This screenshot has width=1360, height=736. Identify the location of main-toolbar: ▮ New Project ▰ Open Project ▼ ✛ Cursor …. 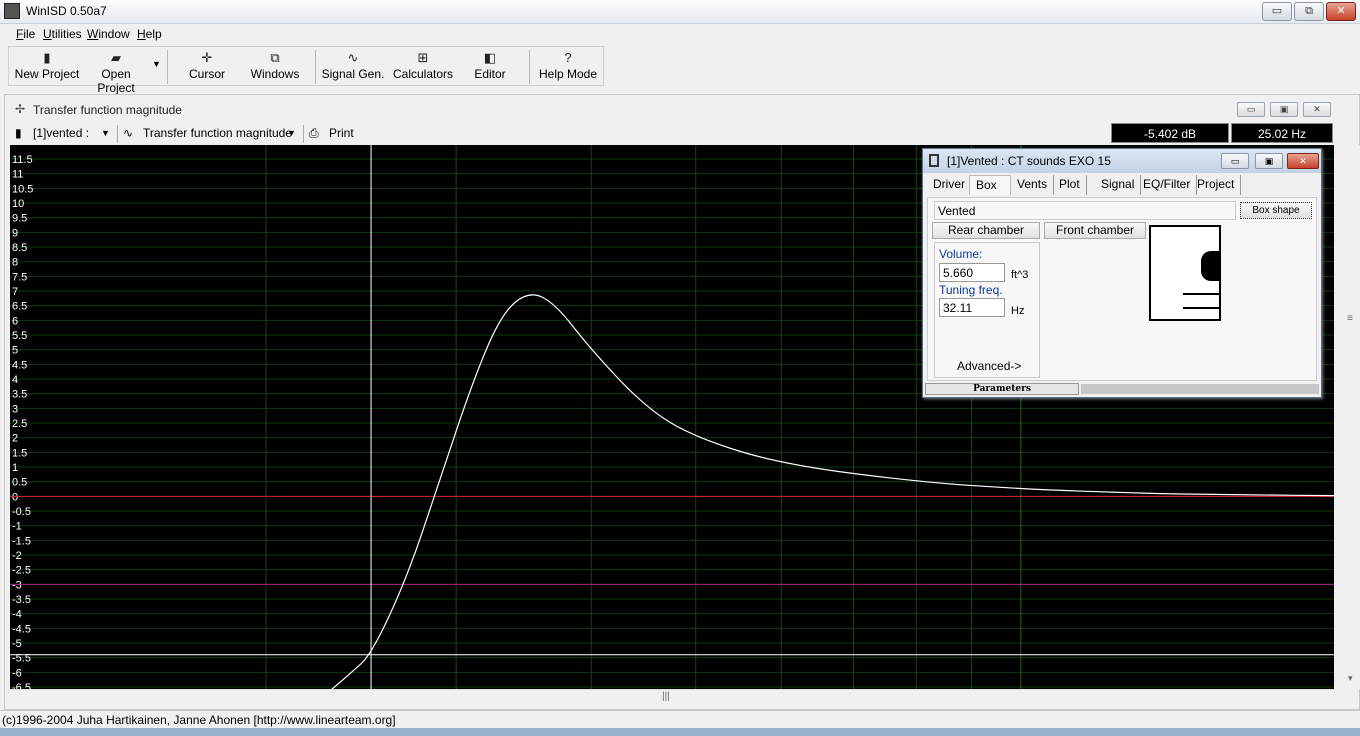
(306, 70).